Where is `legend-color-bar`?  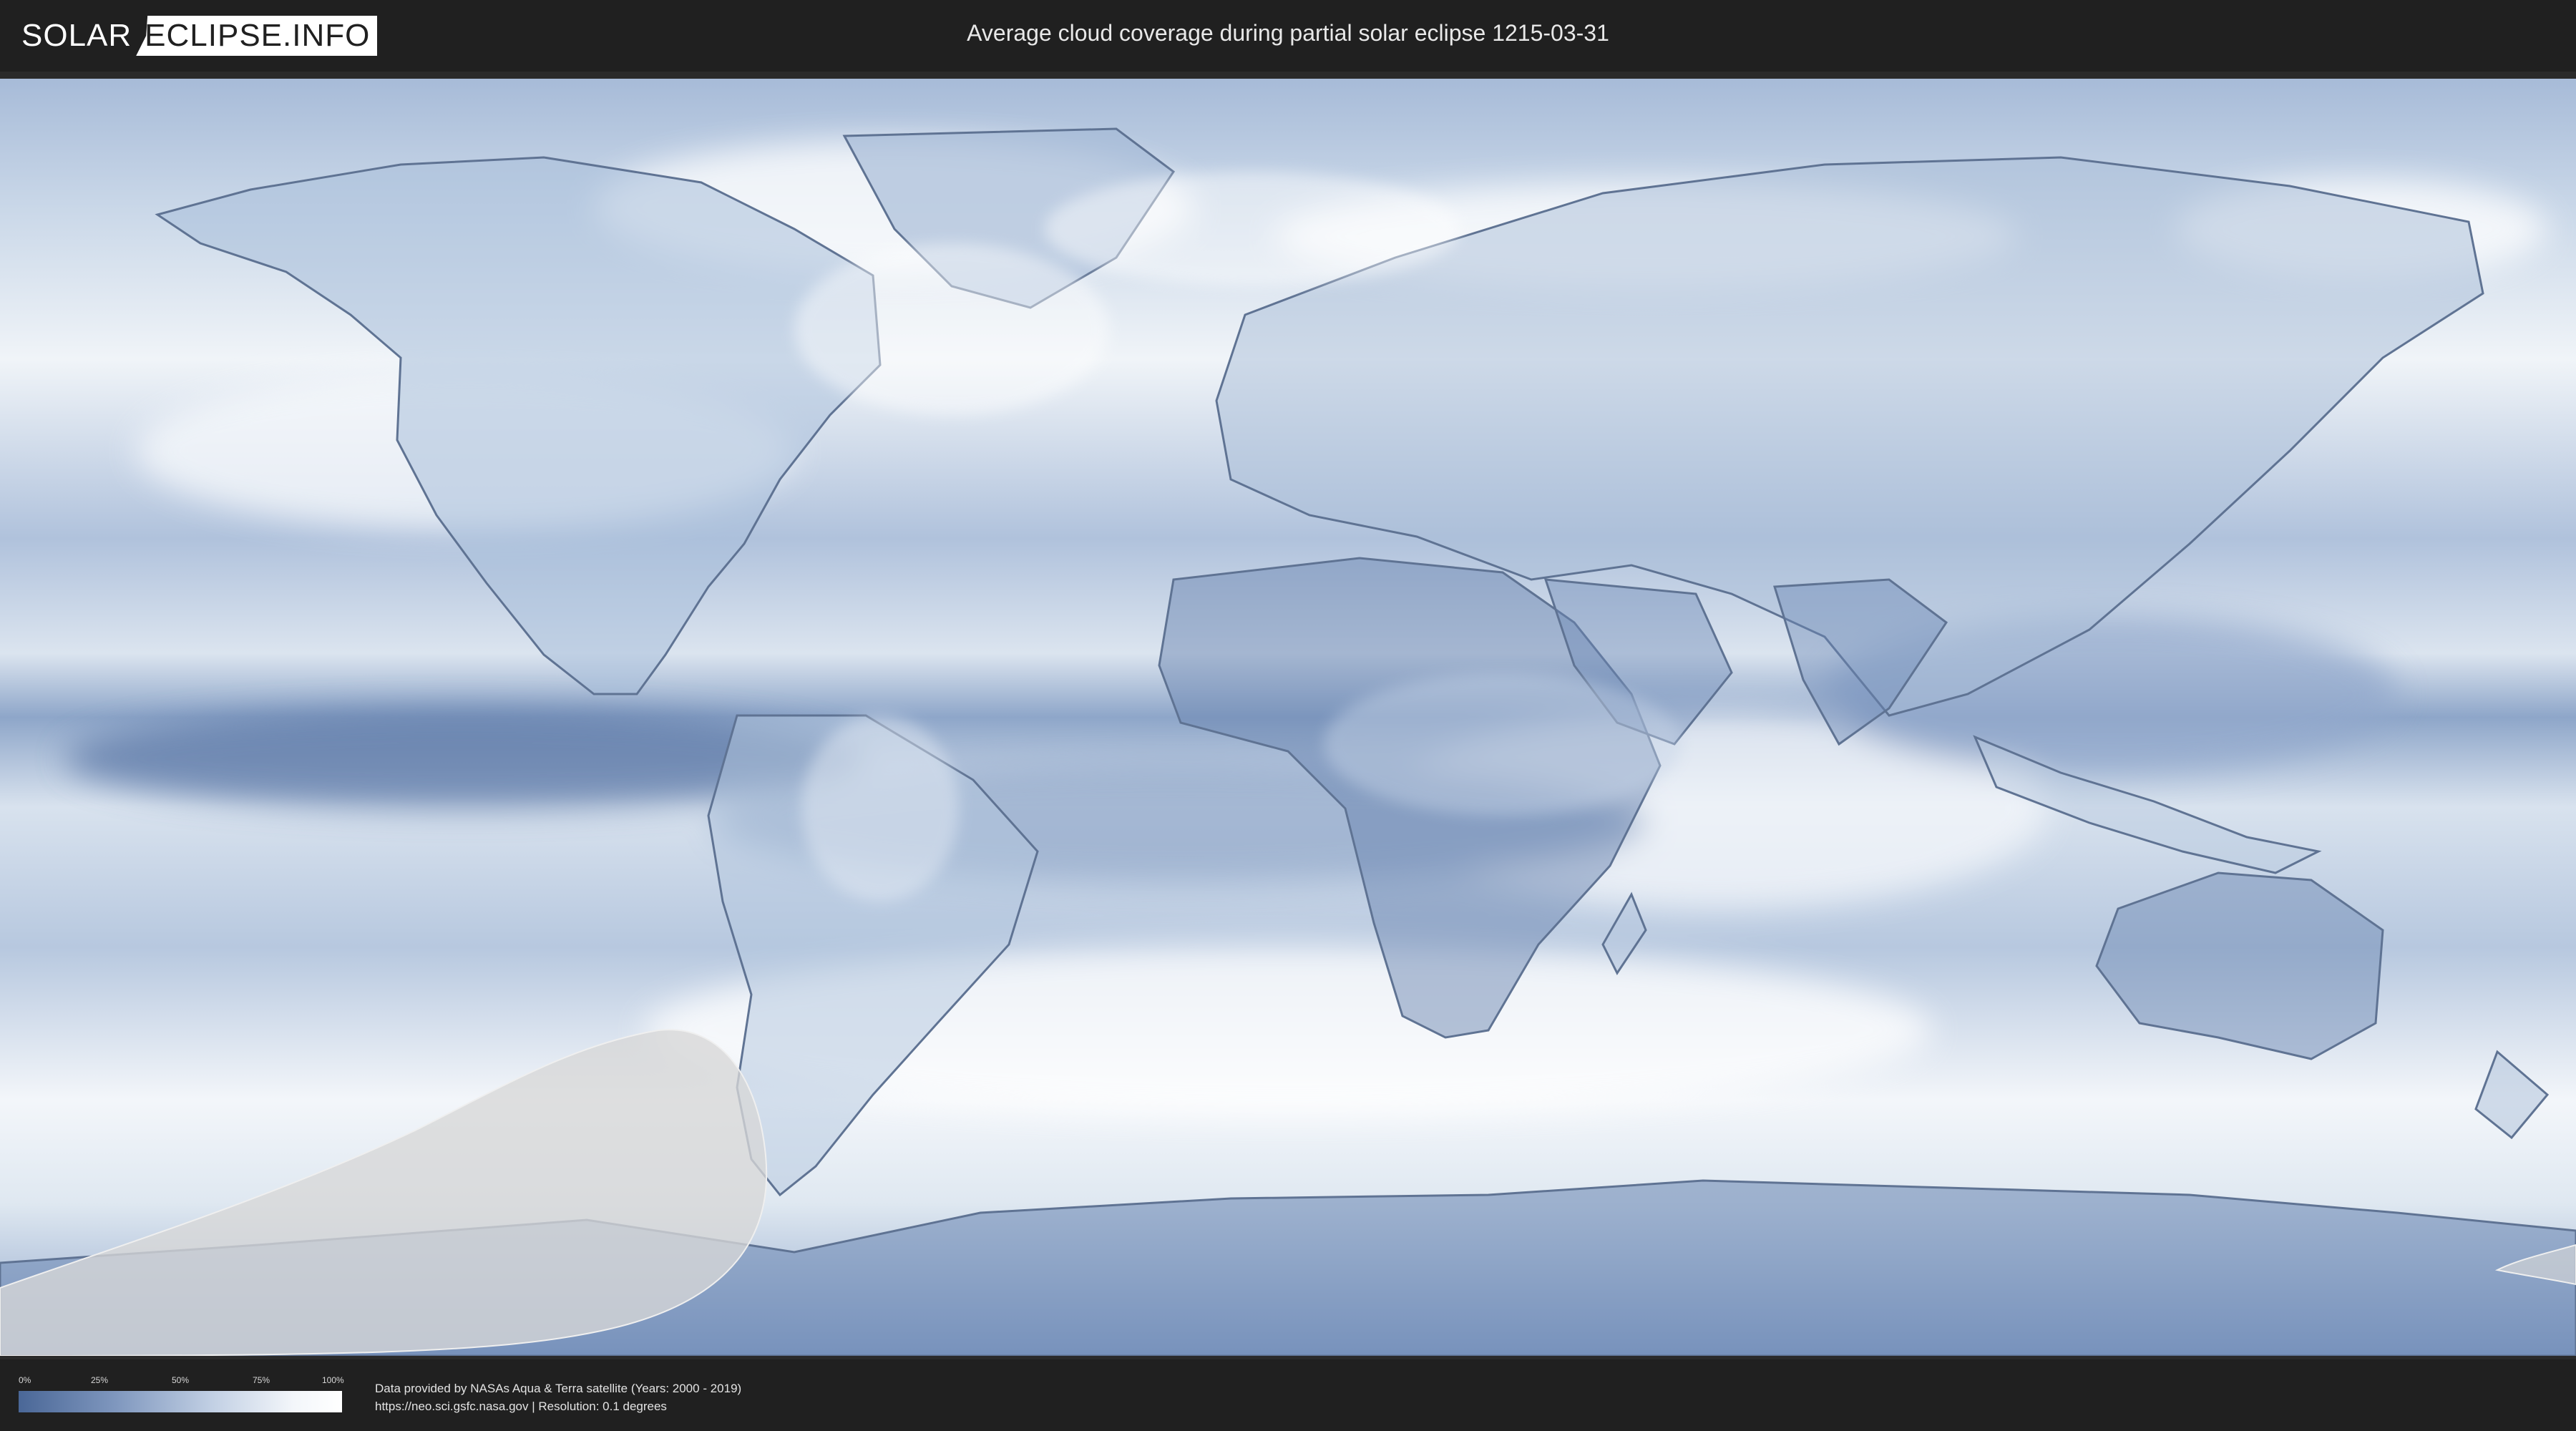
legend-color-bar is located at coordinates (180, 1402).